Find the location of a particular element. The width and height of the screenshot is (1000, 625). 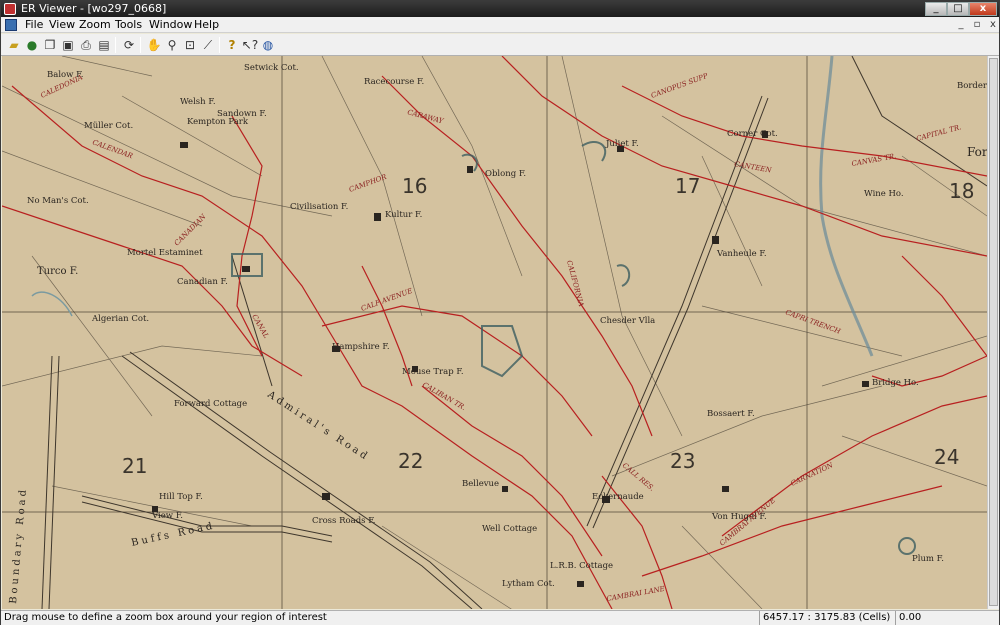

map-place-label: Racecourse F. is located at coordinates (394, 82).